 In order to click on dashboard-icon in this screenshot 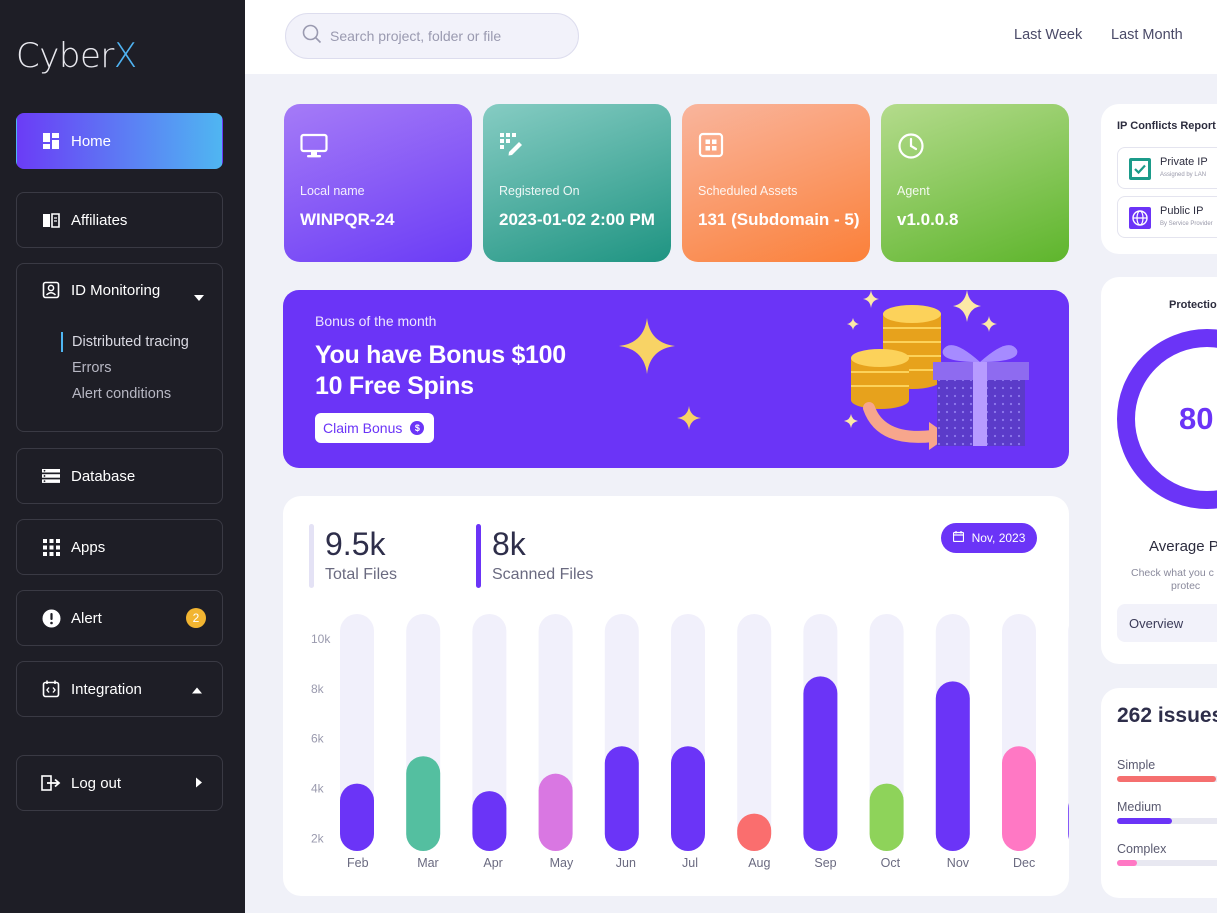, I will do `click(51, 141)`.